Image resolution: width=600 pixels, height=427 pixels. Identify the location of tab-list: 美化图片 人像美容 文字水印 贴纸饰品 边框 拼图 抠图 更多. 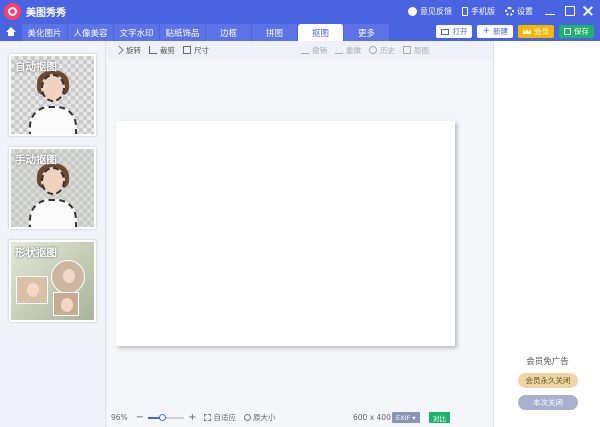
(206, 31).